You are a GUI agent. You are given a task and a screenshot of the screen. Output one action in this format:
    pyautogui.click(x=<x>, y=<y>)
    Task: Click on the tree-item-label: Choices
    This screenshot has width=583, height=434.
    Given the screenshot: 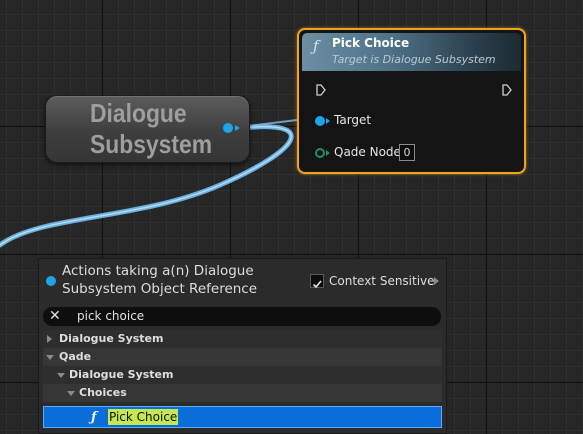 What is the action you would take?
    pyautogui.click(x=103, y=392)
    